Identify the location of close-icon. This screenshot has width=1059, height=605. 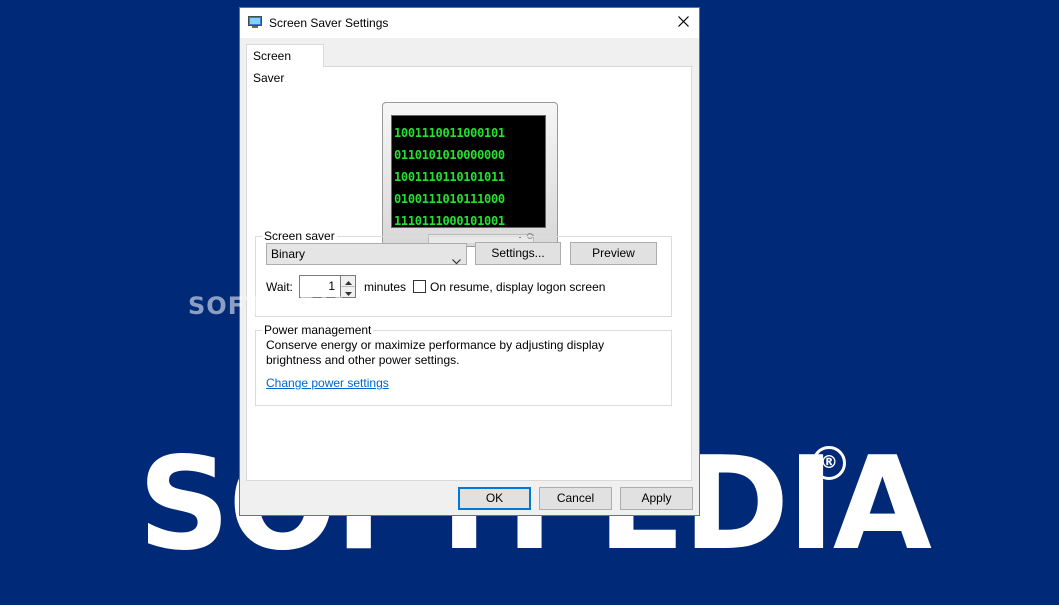
(683, 23).